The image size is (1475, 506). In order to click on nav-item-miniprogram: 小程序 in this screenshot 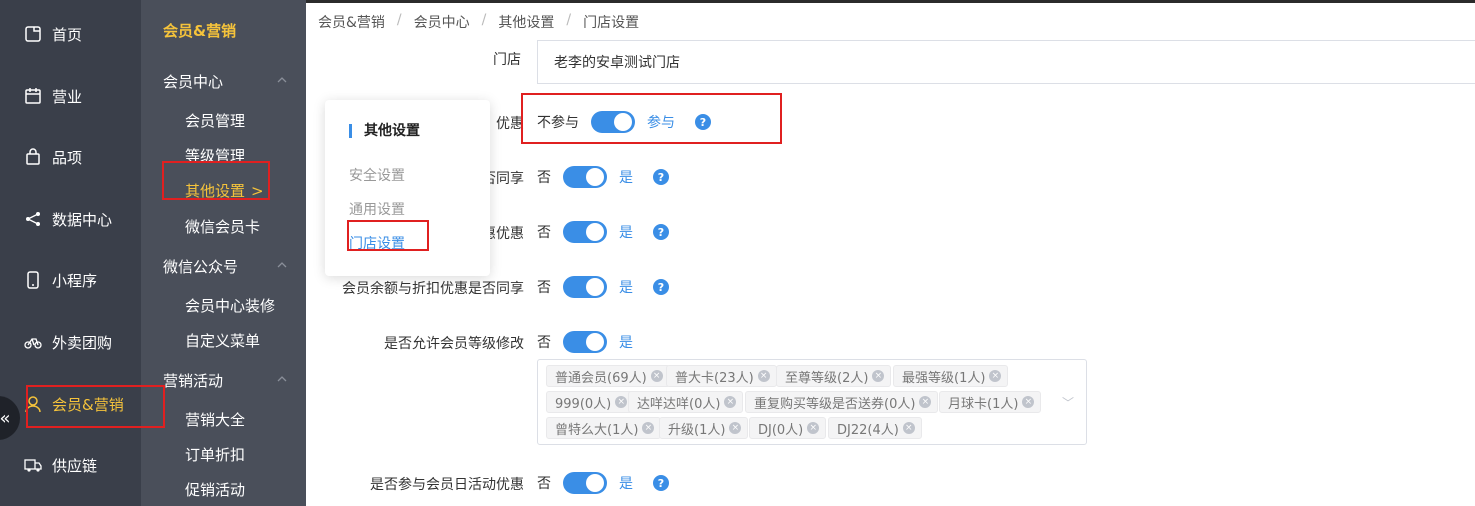, I will do `click(70, 280)`.